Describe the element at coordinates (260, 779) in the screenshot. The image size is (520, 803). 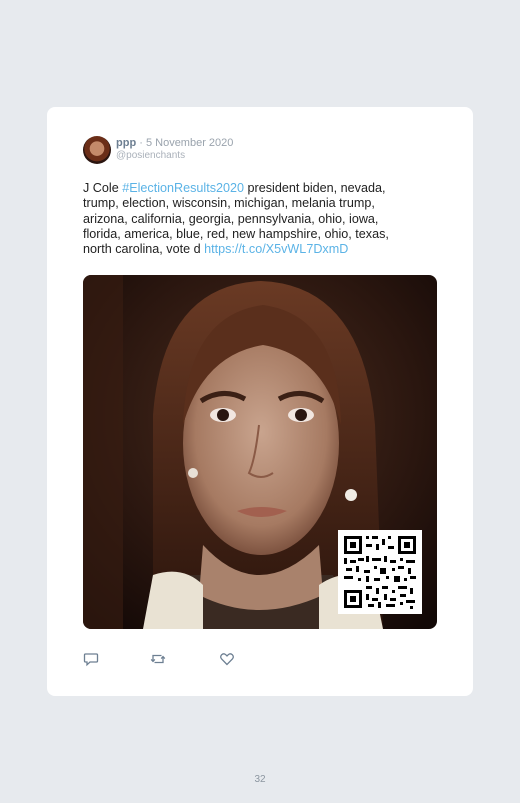
I see `page-number: 32` at that location.